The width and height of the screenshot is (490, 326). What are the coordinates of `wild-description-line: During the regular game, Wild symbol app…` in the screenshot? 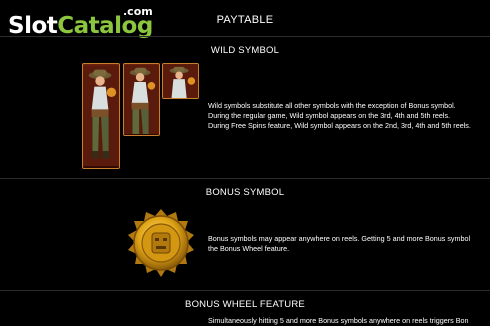 It's located at (329, 115).